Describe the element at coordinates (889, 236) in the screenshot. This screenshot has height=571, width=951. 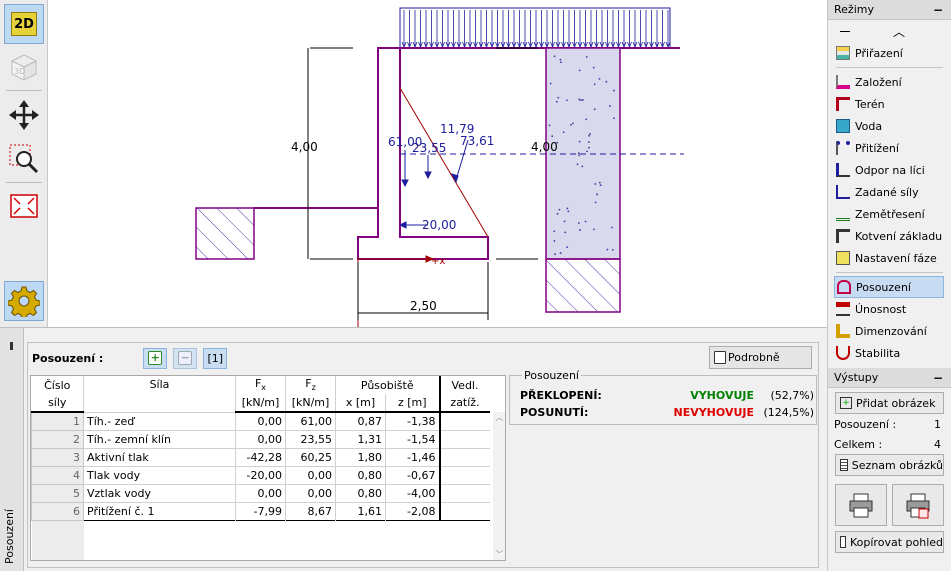
I see `mode-kotveni-zakladu: Kotvení základu` at that location.